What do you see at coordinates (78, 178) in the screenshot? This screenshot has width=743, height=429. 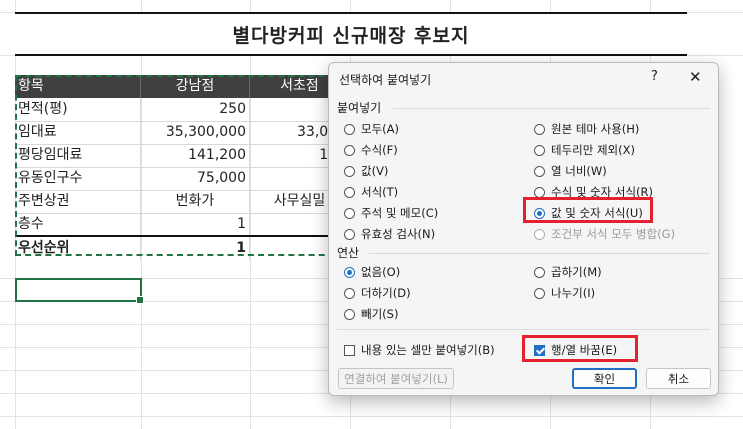 I see `row-label: 유동인구수` at bounding box center [78, 178].